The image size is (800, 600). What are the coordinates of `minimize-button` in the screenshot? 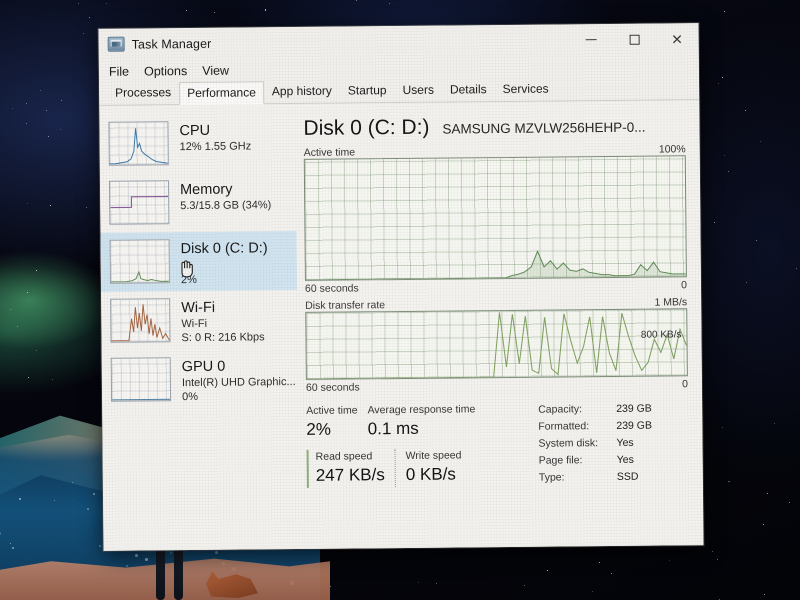 It's located at (590, 39).